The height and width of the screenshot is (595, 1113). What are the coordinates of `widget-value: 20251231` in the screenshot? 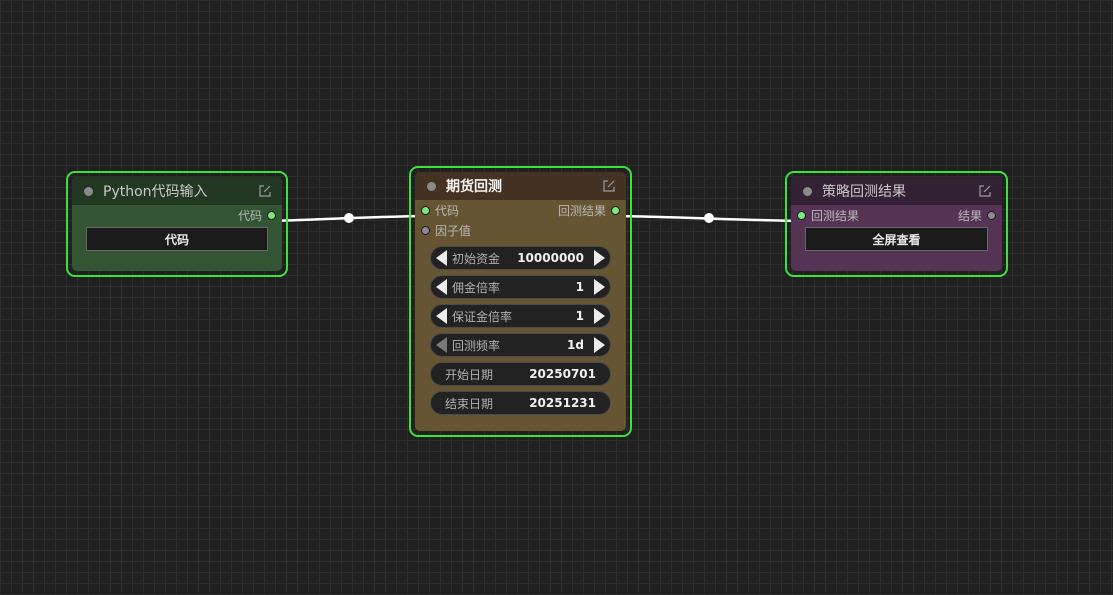 It's located at (551, 403).